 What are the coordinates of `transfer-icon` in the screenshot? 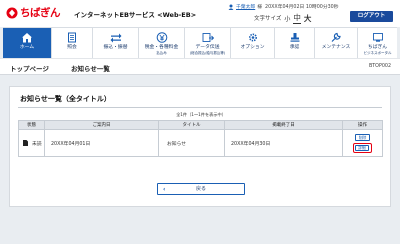 It's located at (115, 38).